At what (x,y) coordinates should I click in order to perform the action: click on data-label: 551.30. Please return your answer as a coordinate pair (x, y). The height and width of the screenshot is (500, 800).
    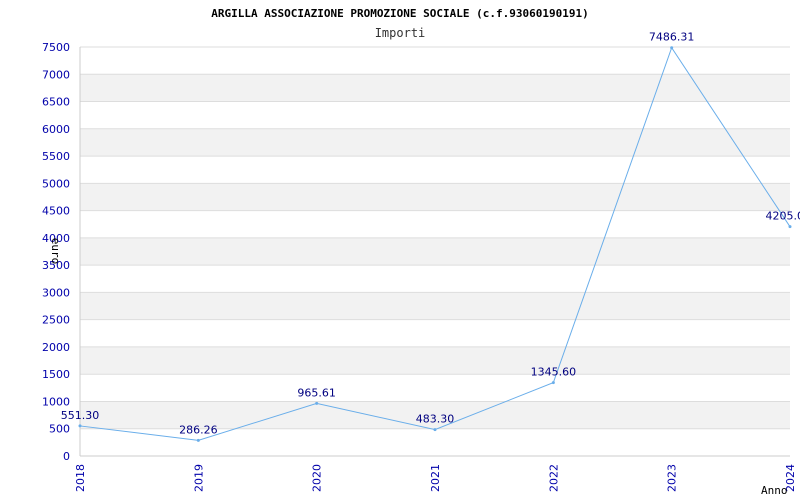
    Looking at the image, I should click on (80, 415).